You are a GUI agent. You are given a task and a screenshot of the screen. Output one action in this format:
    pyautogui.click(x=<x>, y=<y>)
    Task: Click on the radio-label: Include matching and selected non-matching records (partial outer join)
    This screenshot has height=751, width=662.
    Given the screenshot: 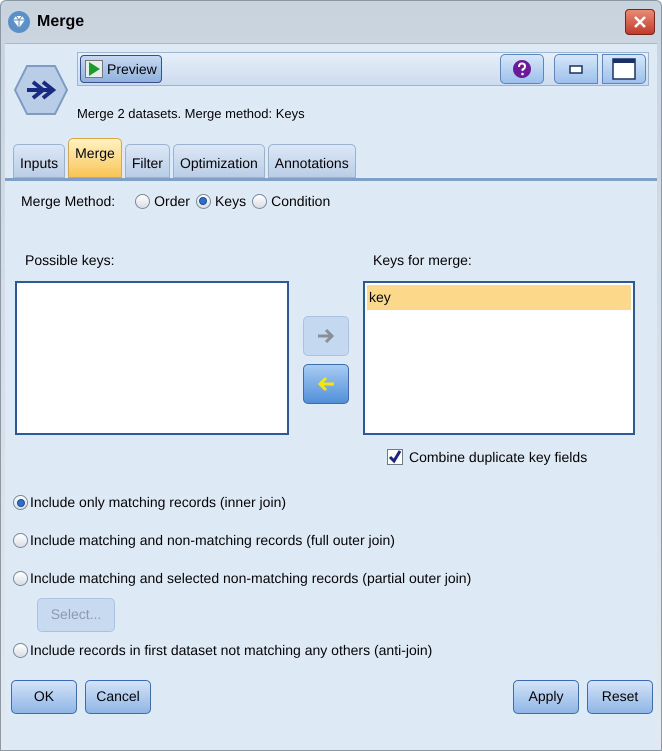 What is the action you would take?
    pyautogui.click(x=251, y=578)
    